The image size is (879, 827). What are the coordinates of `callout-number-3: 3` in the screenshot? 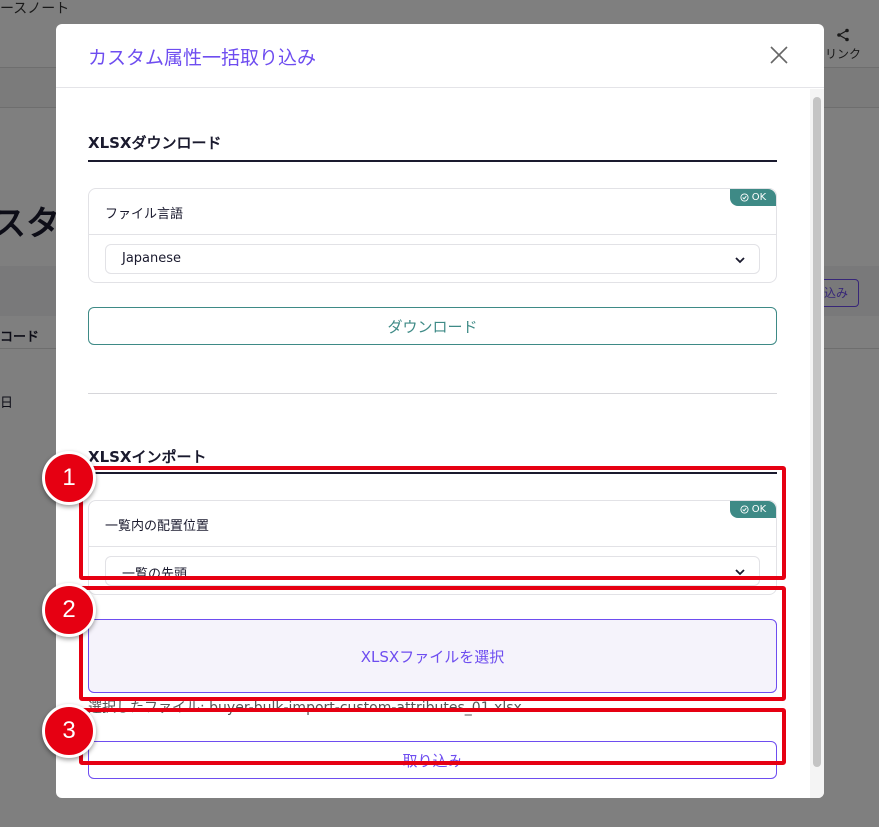 It's located at (69, 731).